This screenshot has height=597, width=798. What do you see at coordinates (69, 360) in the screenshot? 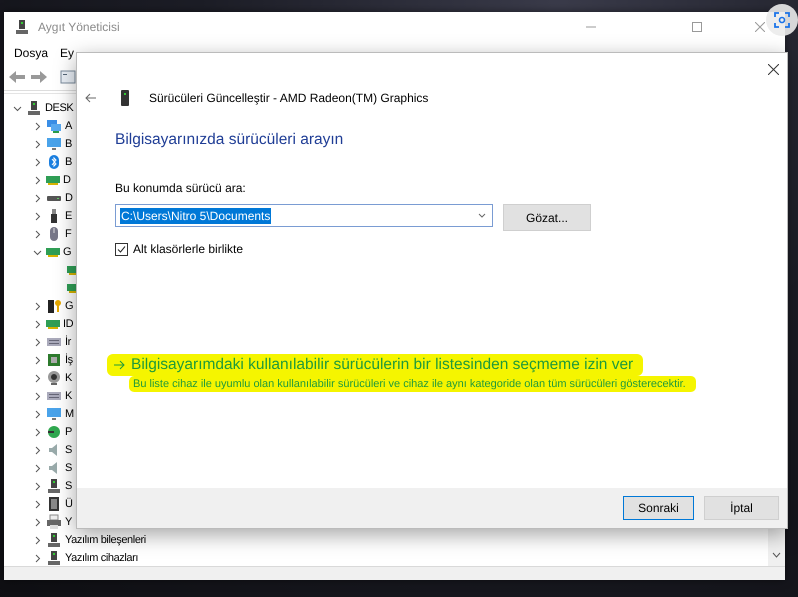
I see `tree-item: İş` at bounding box center [69, 360].